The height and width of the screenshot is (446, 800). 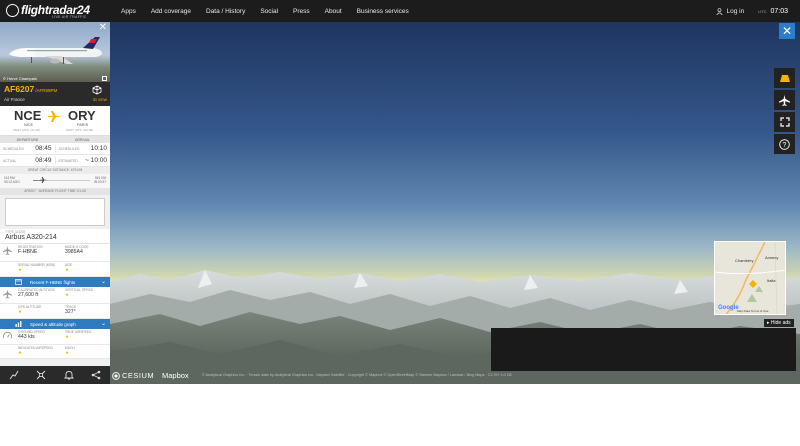 What do you see at coordinates (41, 375) in the screenshot?
I see `follow-icon` at bounding box center [41, 375].